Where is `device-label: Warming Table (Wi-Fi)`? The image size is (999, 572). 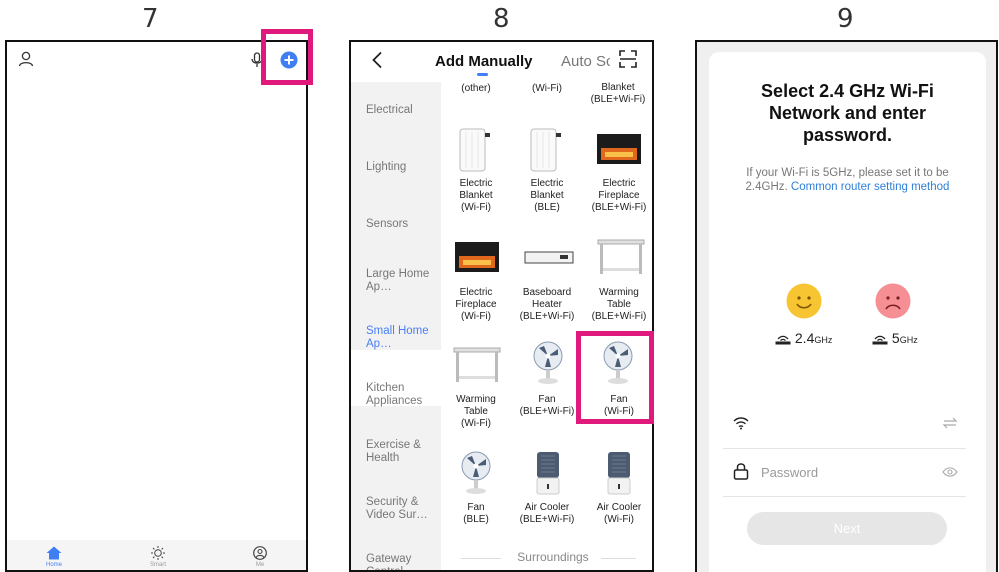 device-label: Warming Table (Wi-Fi) is located at coordinates (476, 411).